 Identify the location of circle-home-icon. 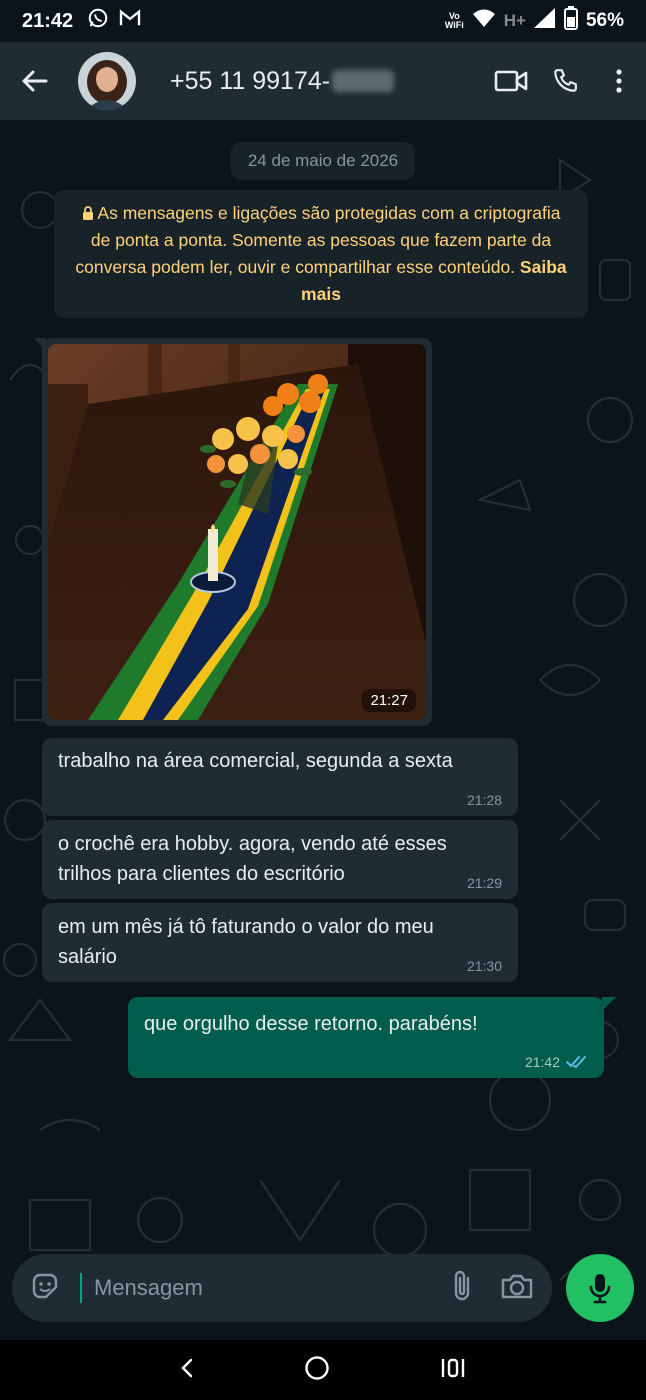
(317, 1367).